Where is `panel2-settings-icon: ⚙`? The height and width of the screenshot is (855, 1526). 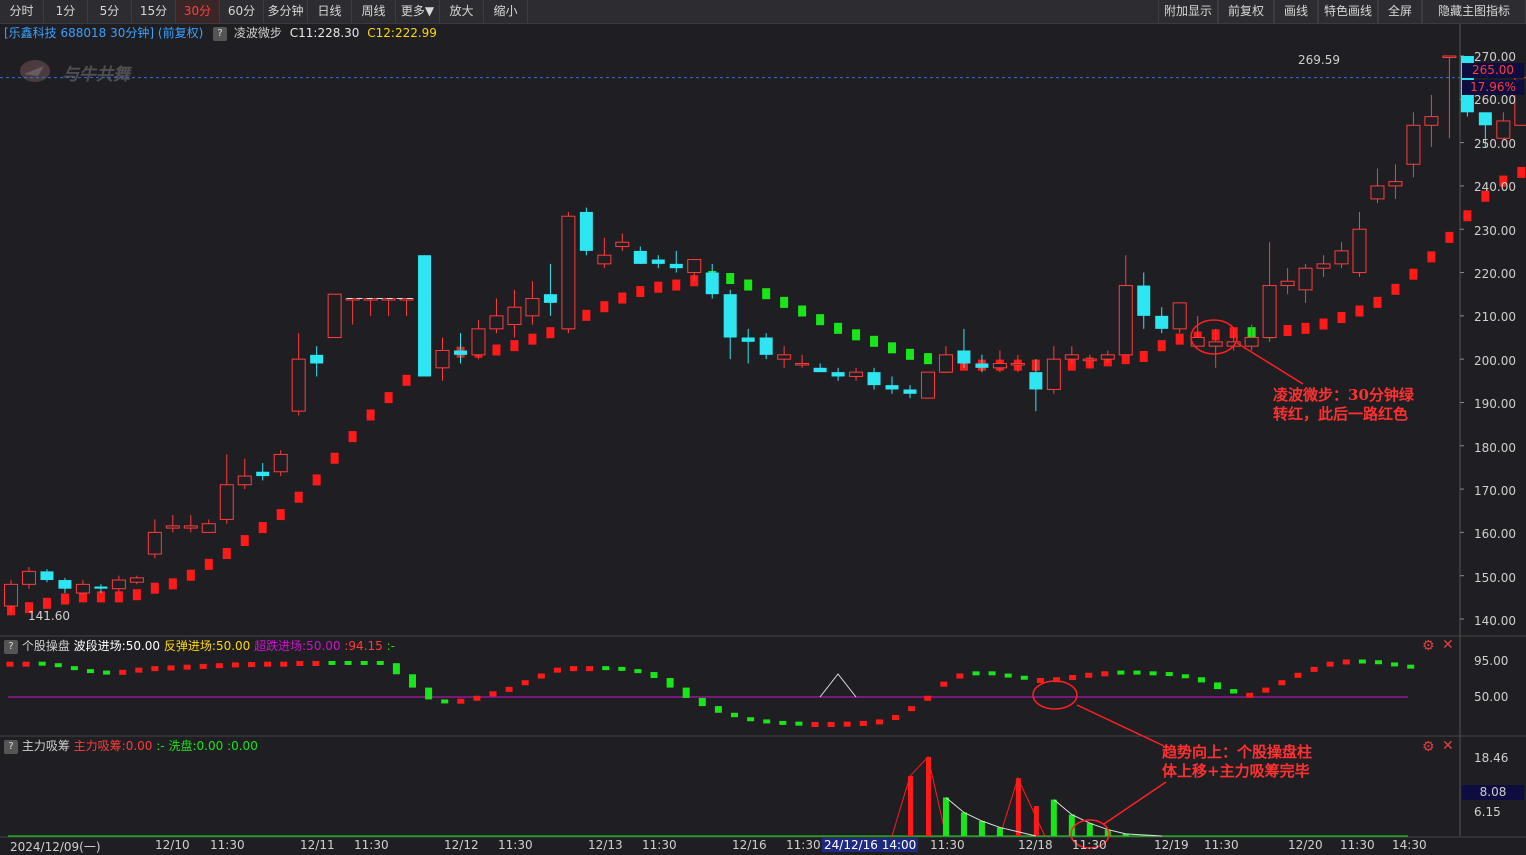
panel2-settings-icon: ⚙ is located at coordinates (1428, 747).